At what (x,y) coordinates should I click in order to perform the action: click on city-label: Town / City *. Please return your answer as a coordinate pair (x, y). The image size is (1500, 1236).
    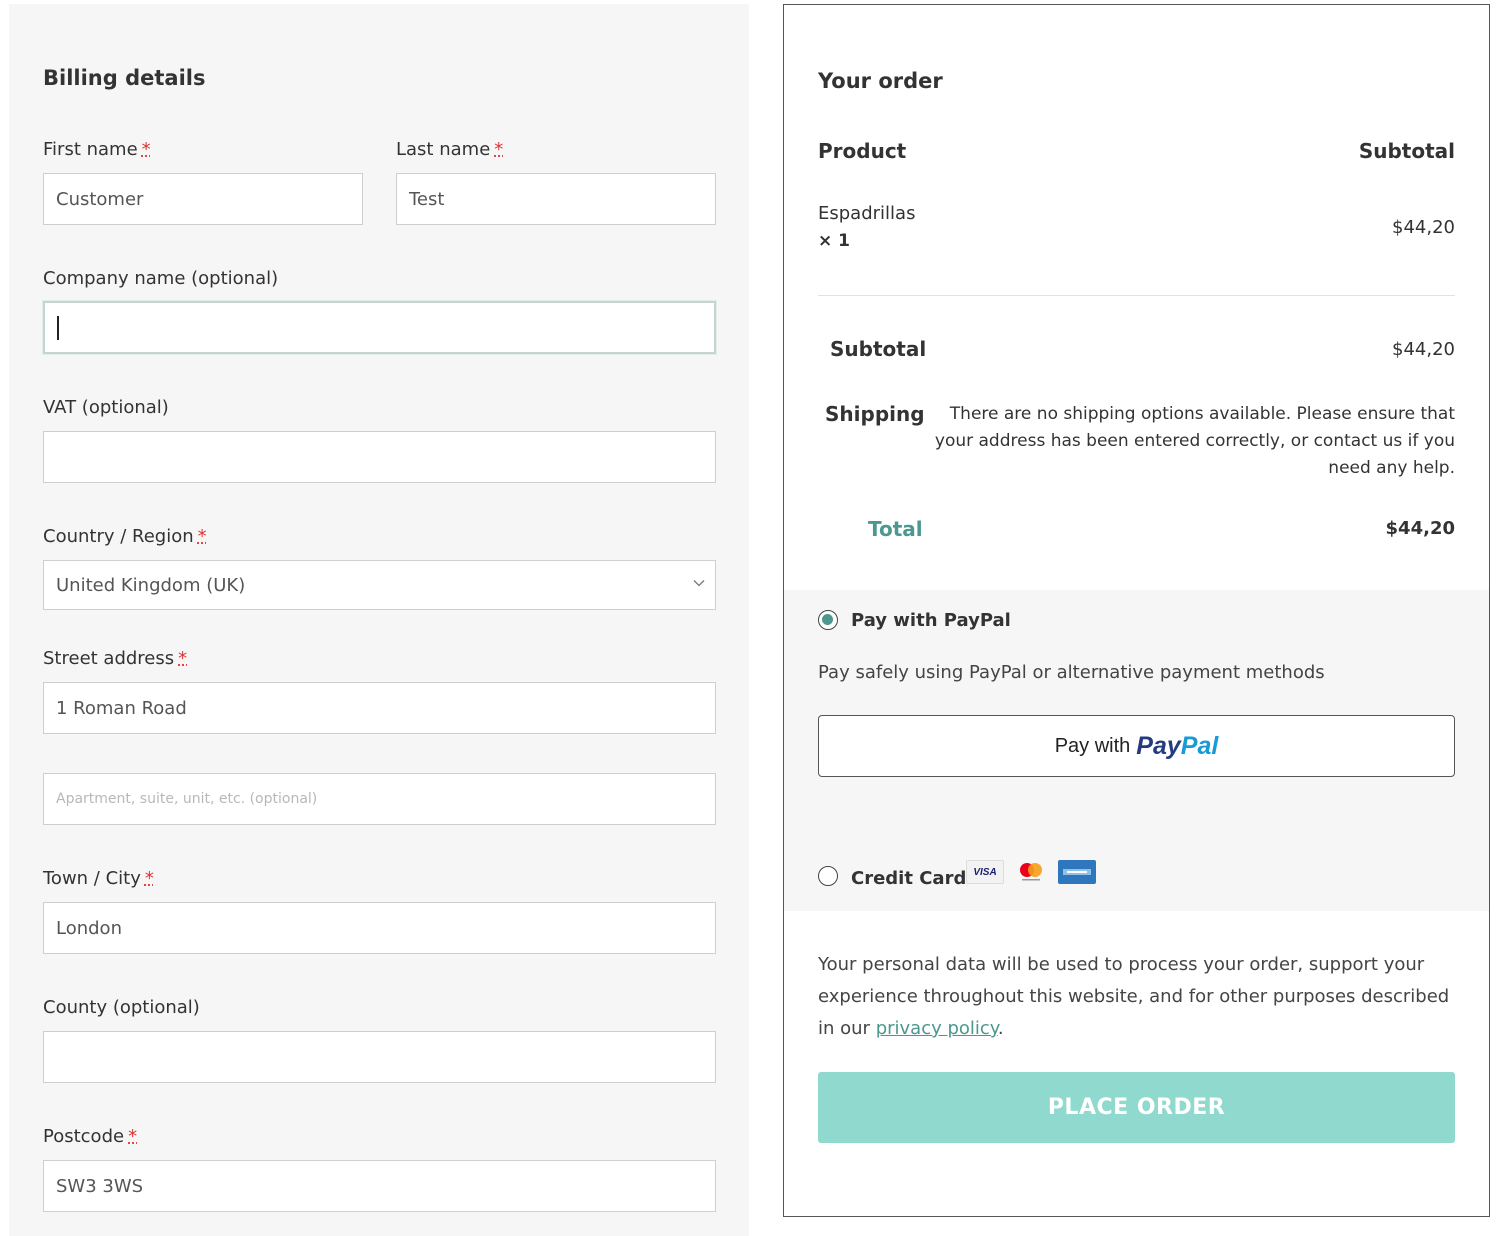
    Looking at the image, I should click on (98, 878).